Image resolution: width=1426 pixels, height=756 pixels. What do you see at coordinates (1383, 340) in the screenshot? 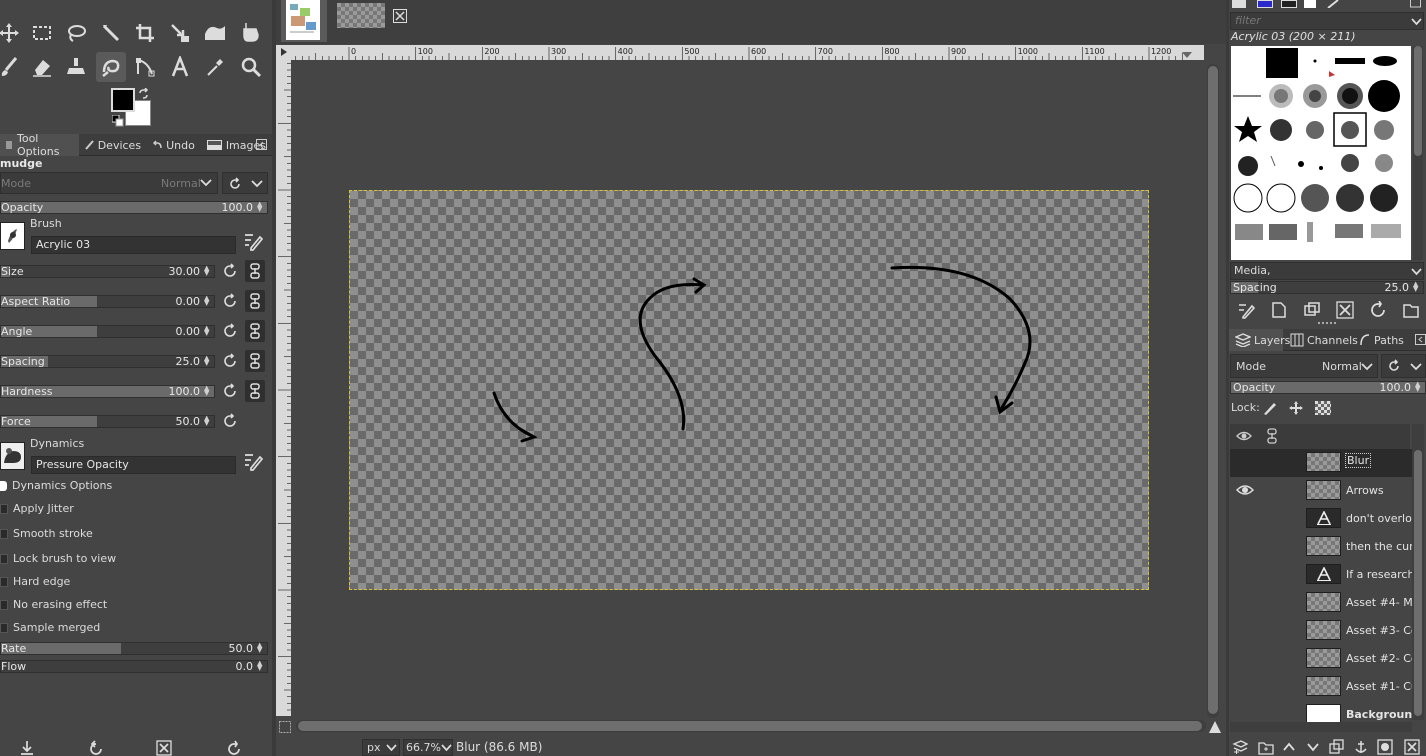
I see `tab-paths: Paths` at bounding box center [1383, 340].